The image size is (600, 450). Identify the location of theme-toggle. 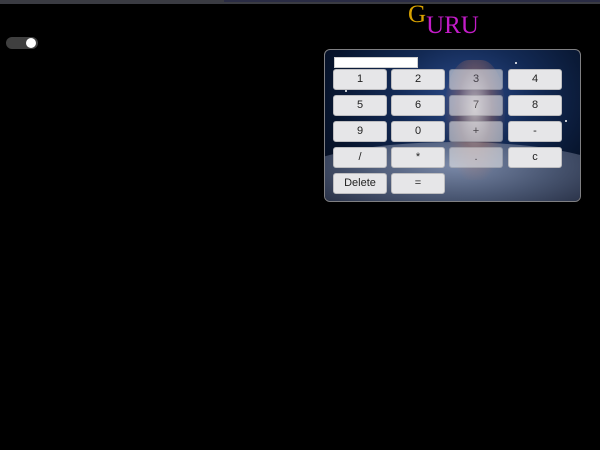
(22, 43).